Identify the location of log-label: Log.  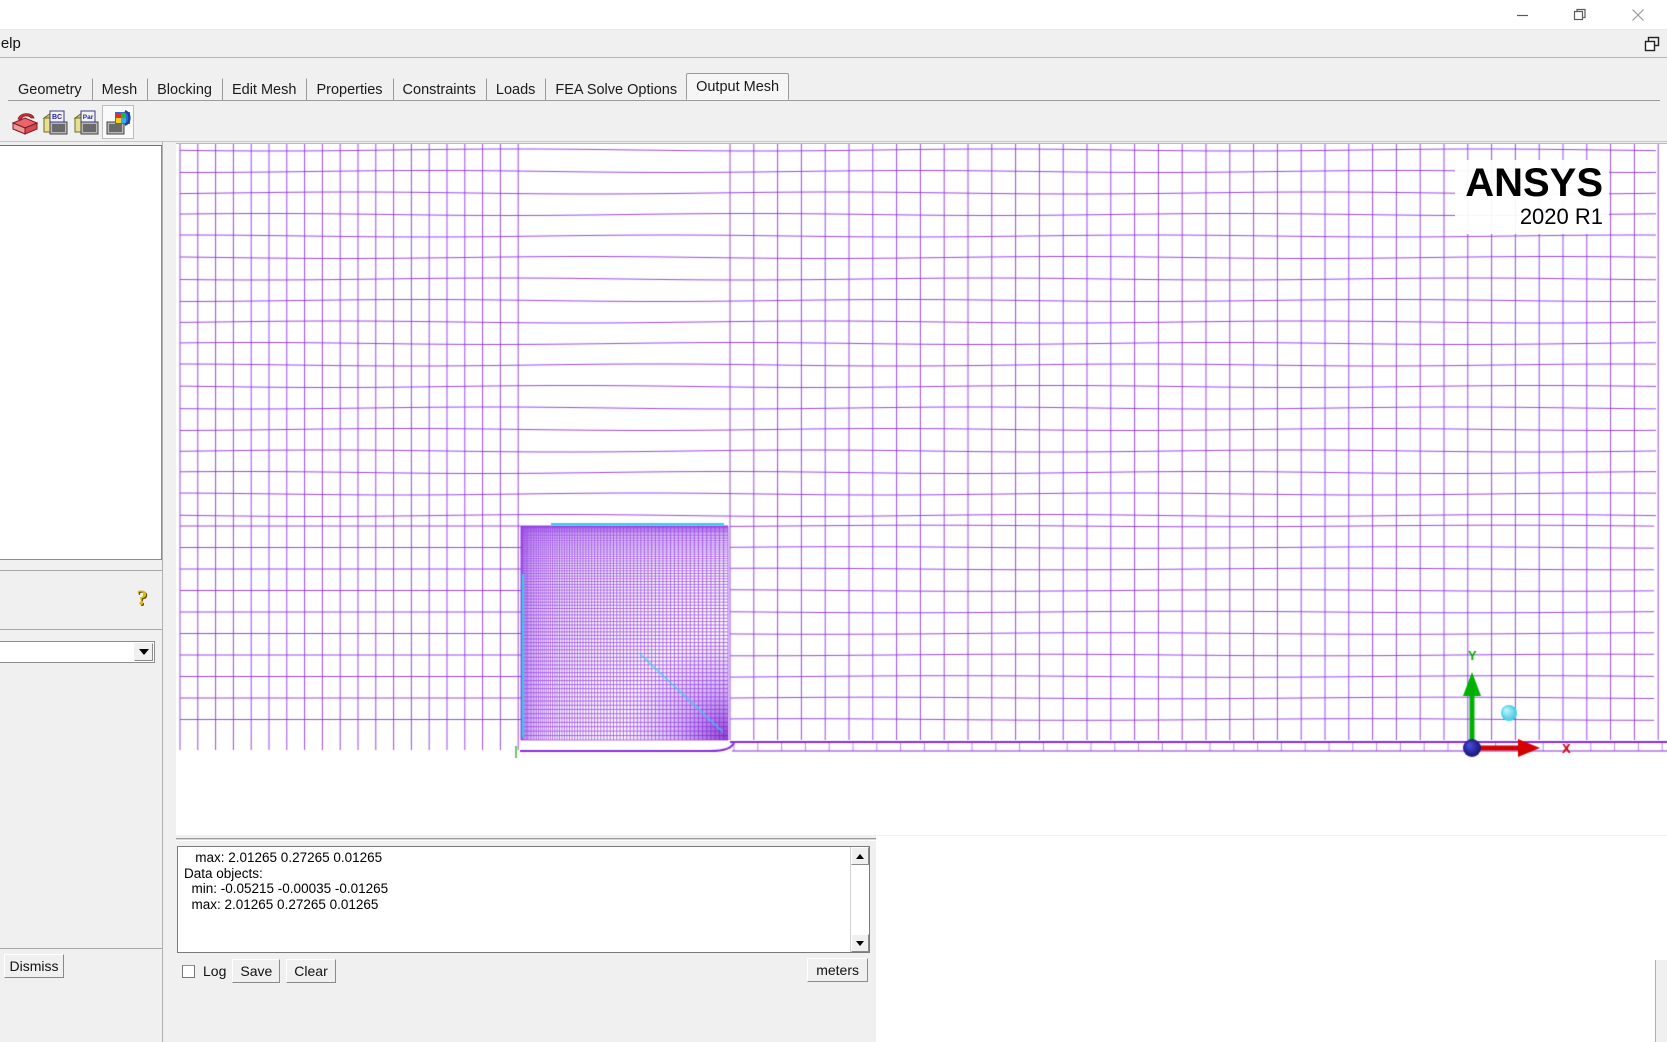
(215, 971).